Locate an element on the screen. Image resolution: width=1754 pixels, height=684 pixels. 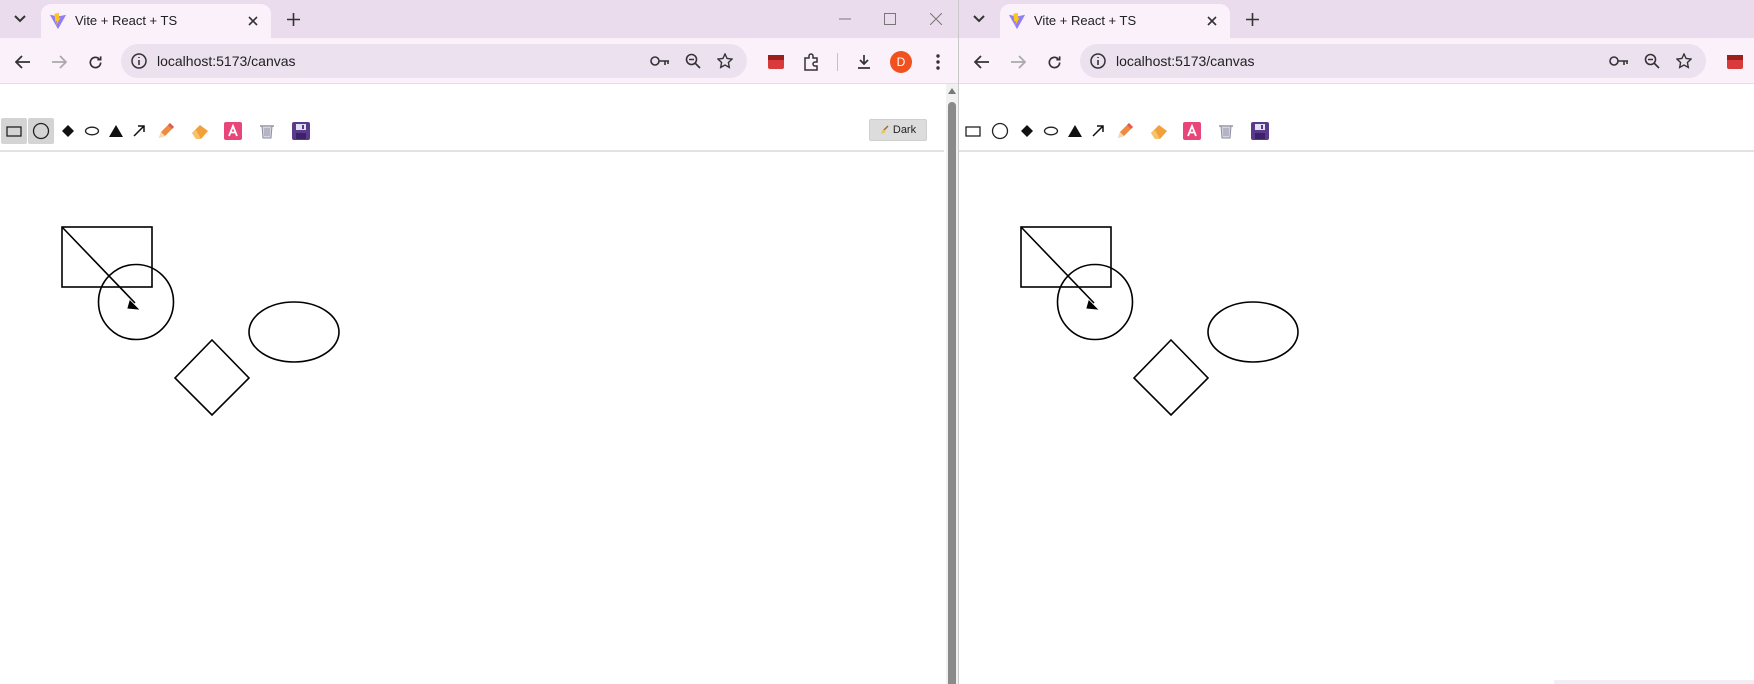
maximize-button is located at coordinates (890, 19).